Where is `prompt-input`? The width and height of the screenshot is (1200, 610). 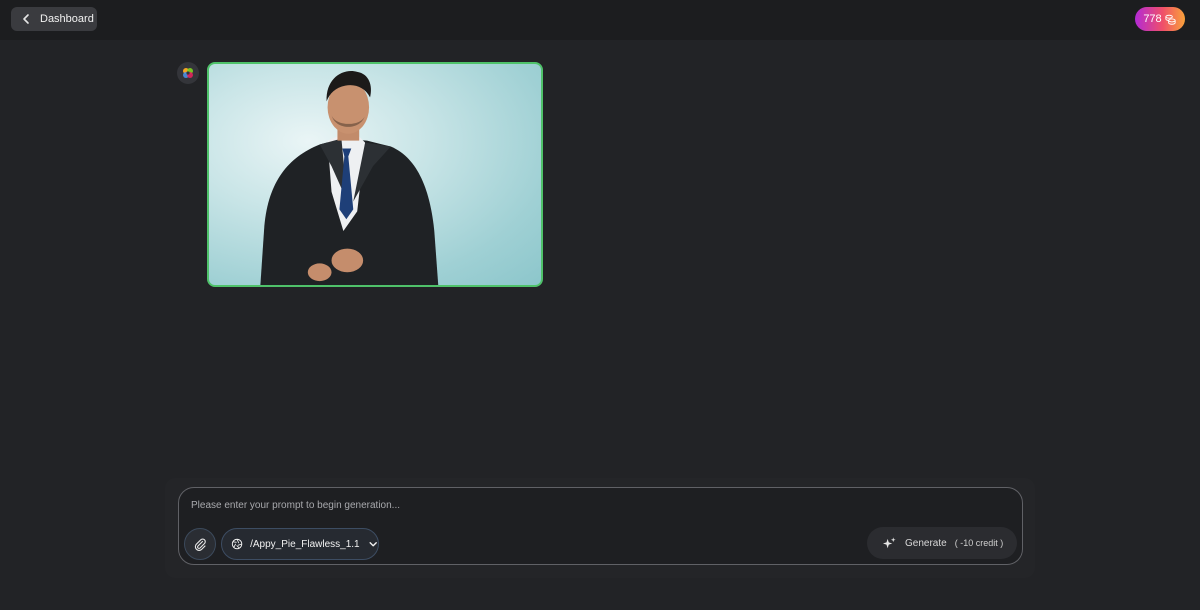 prompt-input is located at coordinates (516, 505).